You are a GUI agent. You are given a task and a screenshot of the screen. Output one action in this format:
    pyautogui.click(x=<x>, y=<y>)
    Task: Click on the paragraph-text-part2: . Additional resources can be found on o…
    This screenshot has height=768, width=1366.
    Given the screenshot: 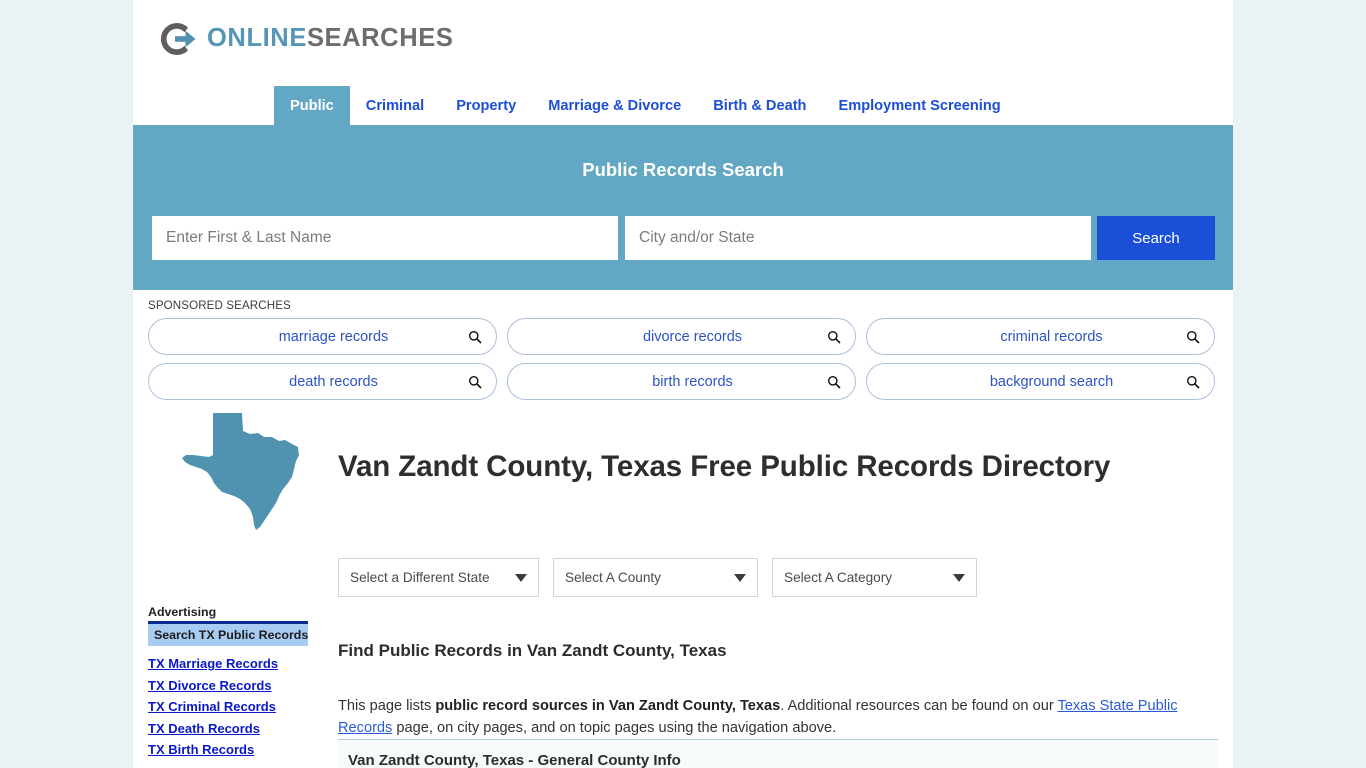 What is the action you would take?
    pyautogui.click(x=919, y=705)
    